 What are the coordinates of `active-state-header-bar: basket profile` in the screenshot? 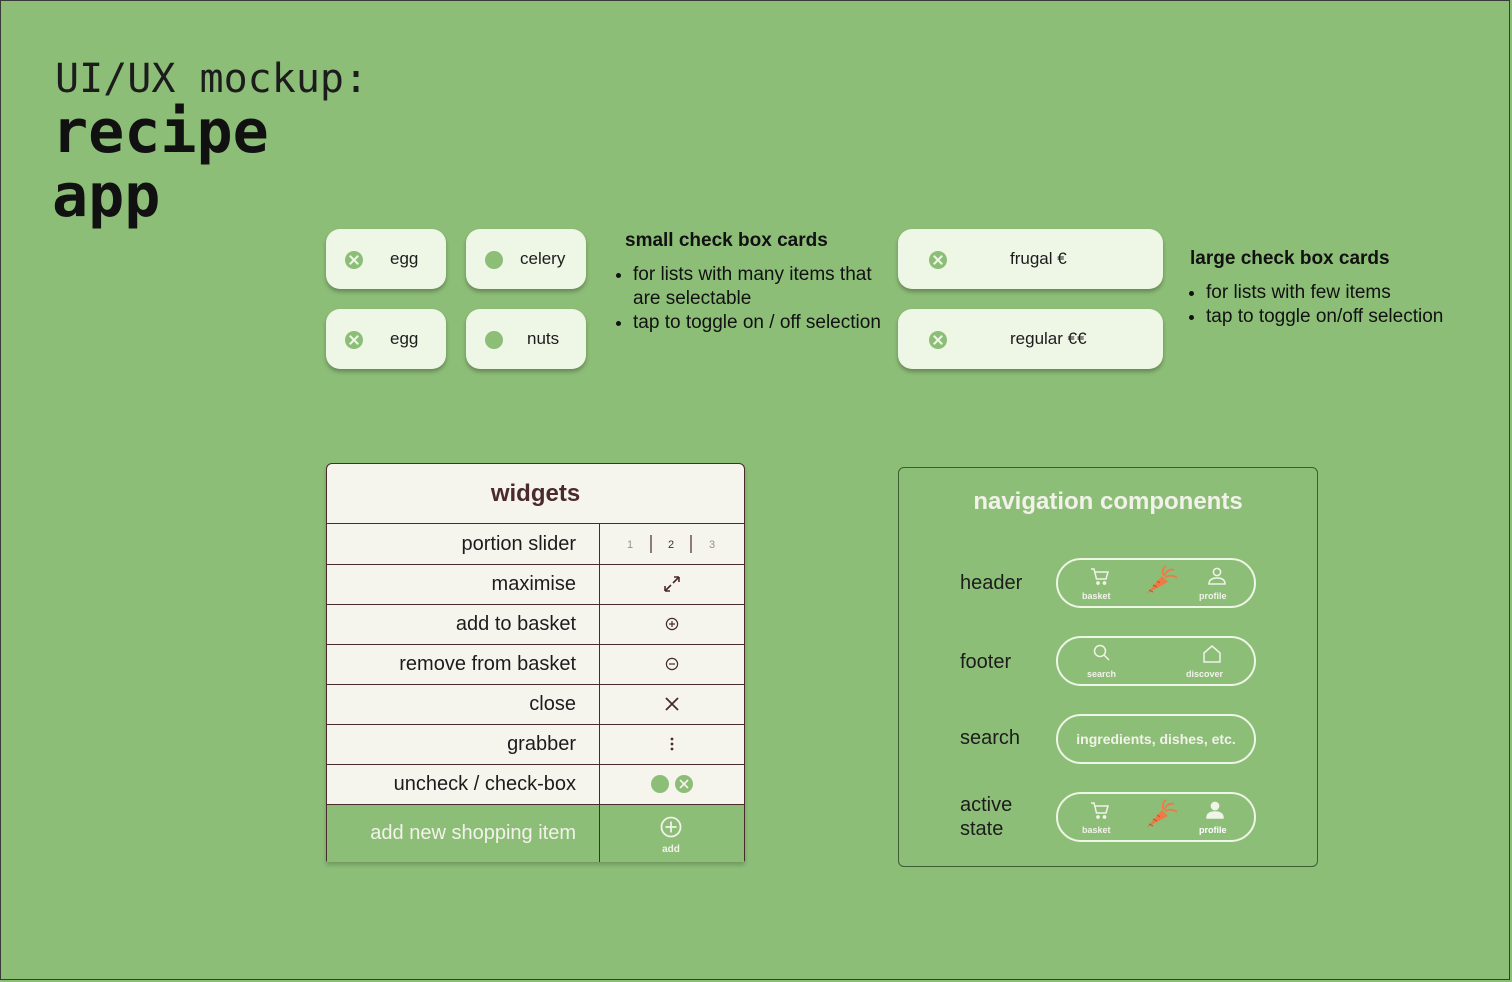 It's located at (1156, 817).